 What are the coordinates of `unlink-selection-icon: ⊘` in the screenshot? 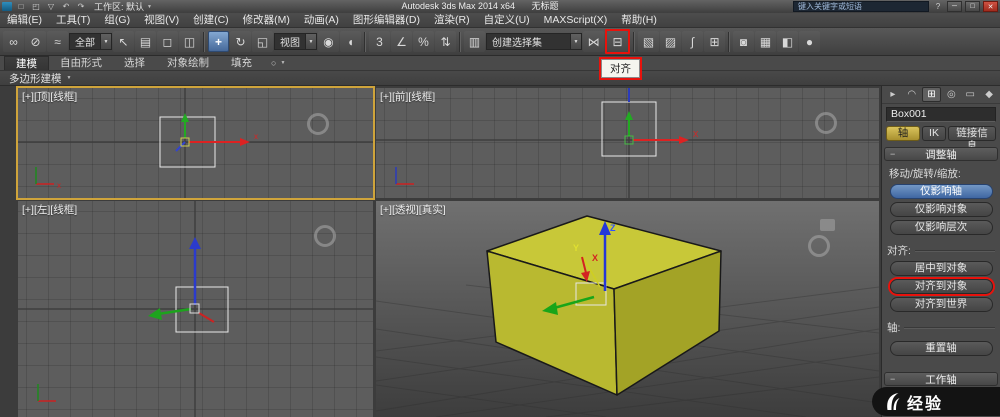 It's located at (35, 41).